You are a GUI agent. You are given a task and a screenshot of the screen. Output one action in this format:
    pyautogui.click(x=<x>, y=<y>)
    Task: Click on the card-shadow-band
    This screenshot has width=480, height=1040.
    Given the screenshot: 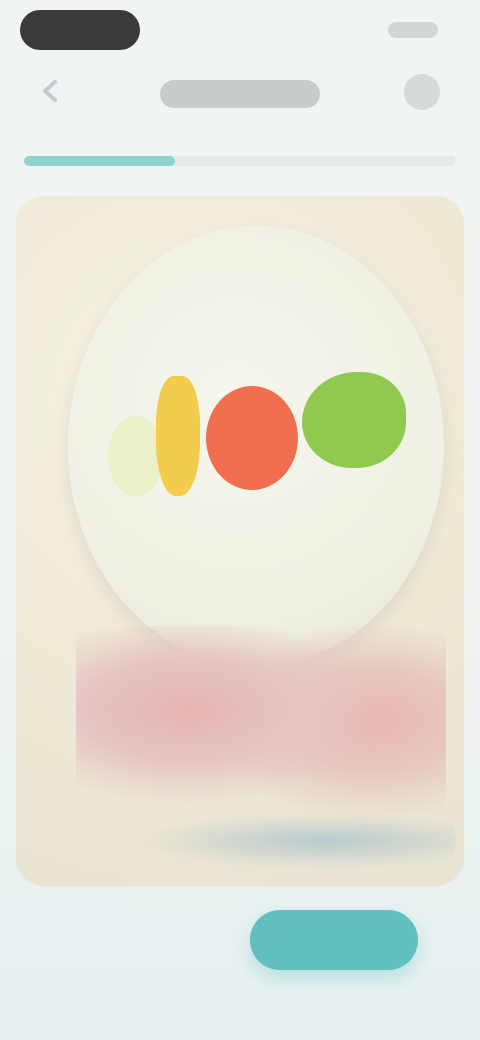 What is the action you would take?
    pyautogui.click(x=266, y=841)
    